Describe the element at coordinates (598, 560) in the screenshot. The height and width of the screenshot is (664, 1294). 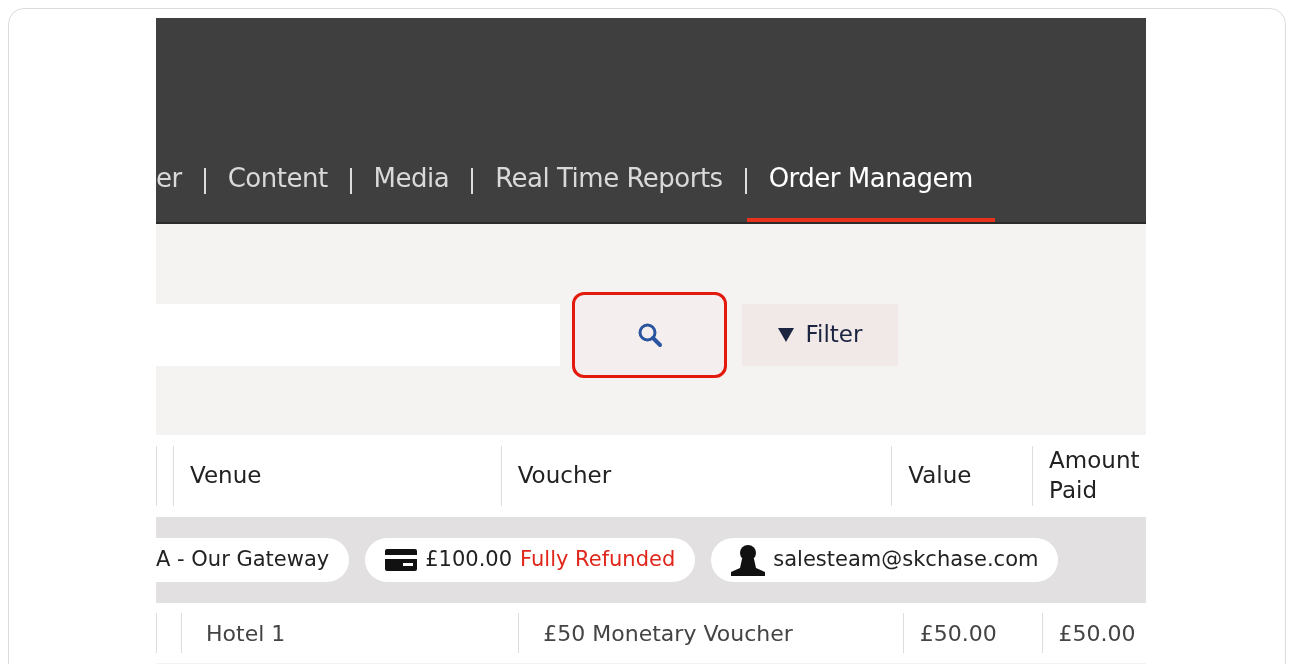
I see `status-text: Fully Refunded` at that location.